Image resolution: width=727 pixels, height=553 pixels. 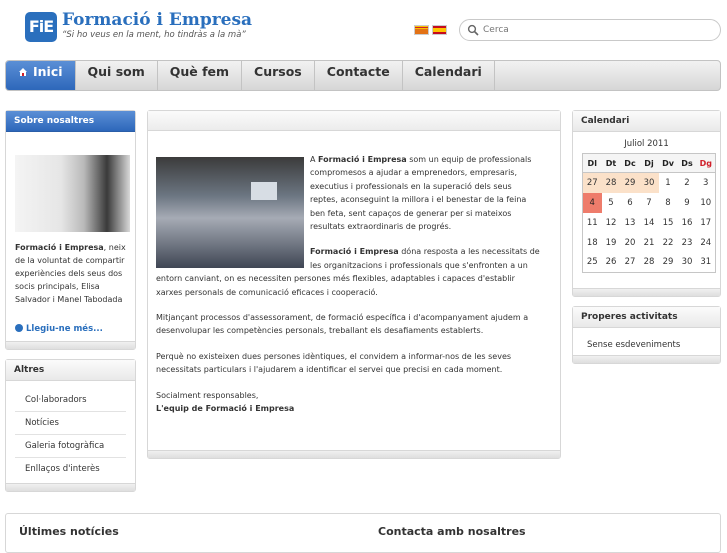 What do you see at coordinates (687, 203) in the screenshot?
I see `calendar-day: 9` at bounding box center [687, 203].